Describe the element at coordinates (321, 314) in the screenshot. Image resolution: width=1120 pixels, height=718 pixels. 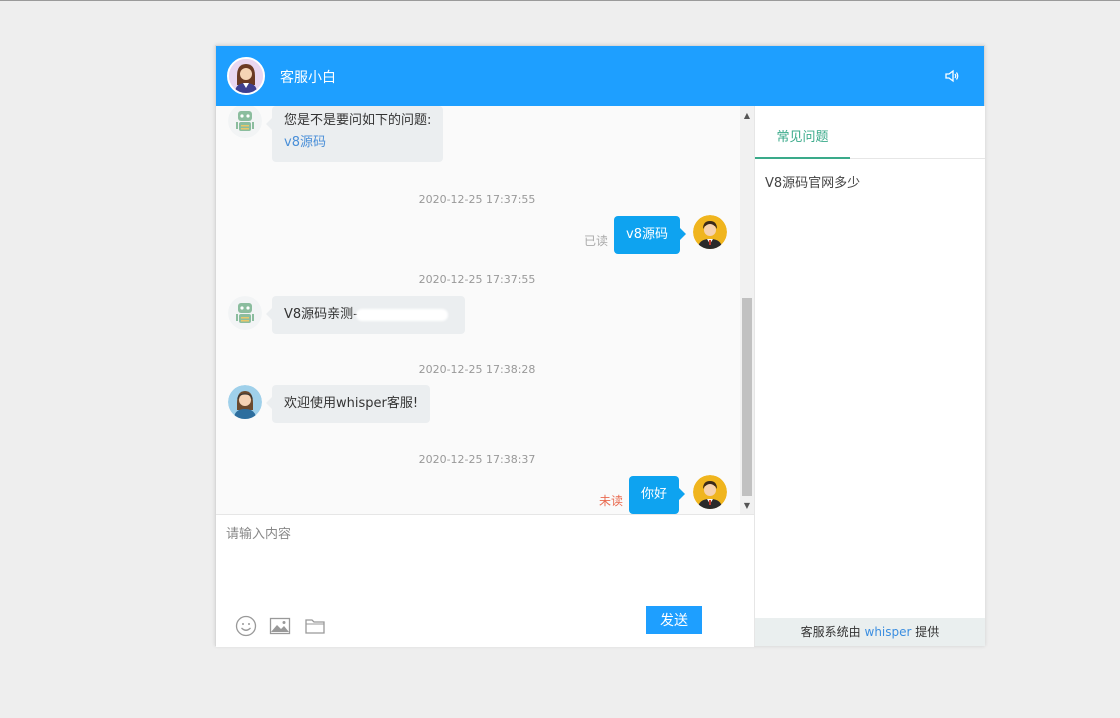
I see `message-text: V8源码亲测-` at that location.